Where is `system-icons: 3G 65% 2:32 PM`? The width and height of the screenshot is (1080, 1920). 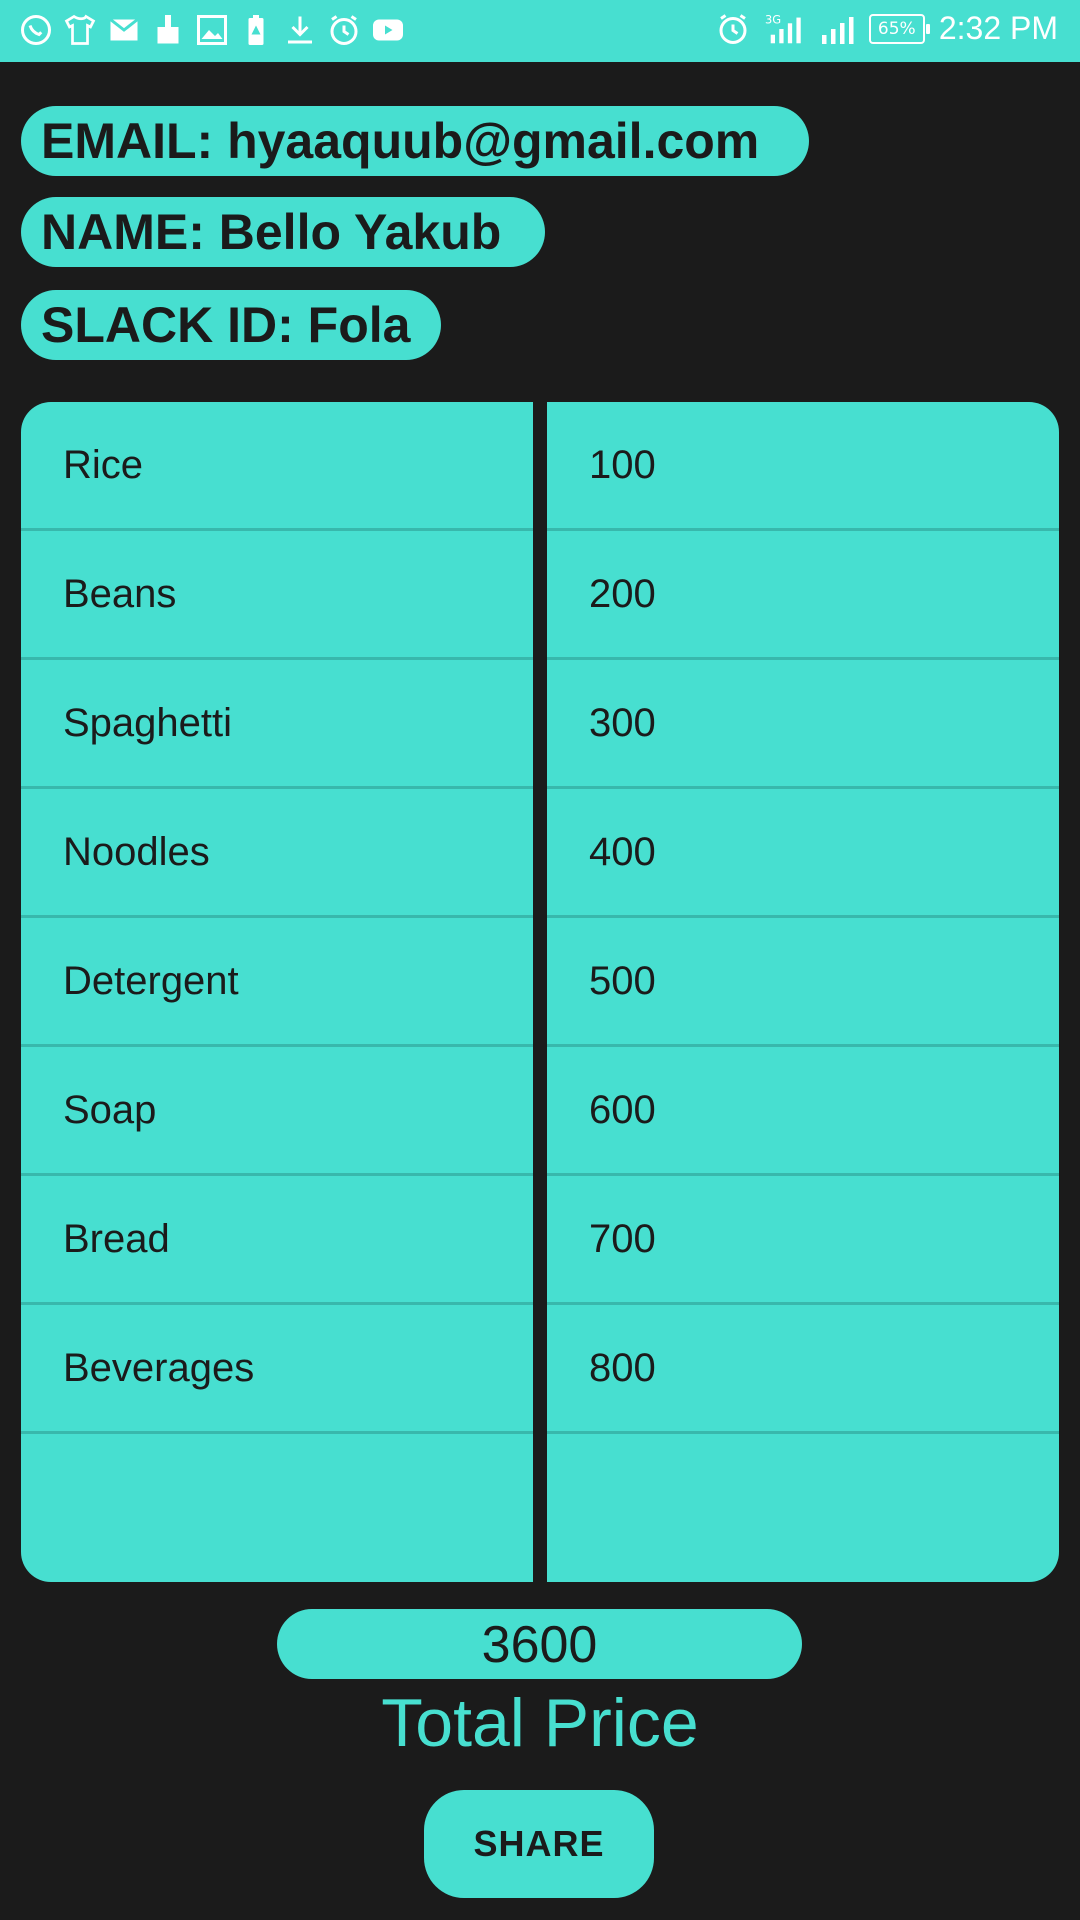 system-icons: 3G 65% 2:32 PM is located at coordinates (886, 28).